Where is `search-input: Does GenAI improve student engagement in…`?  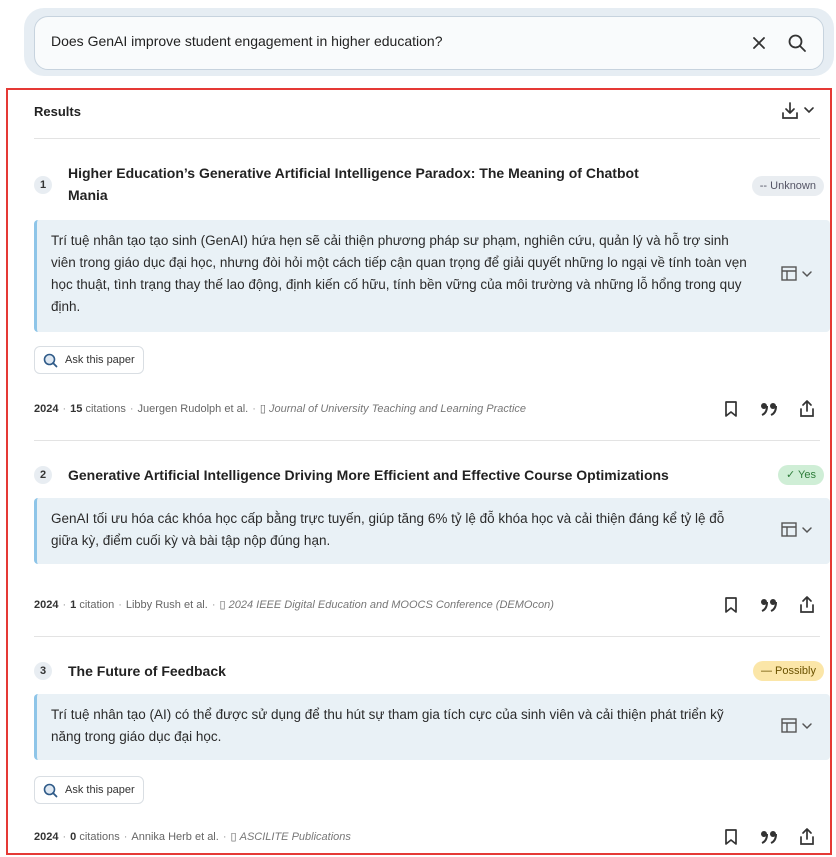
search-input: Does GenAI improve student engagement in… is located at coordinates (429, 43).